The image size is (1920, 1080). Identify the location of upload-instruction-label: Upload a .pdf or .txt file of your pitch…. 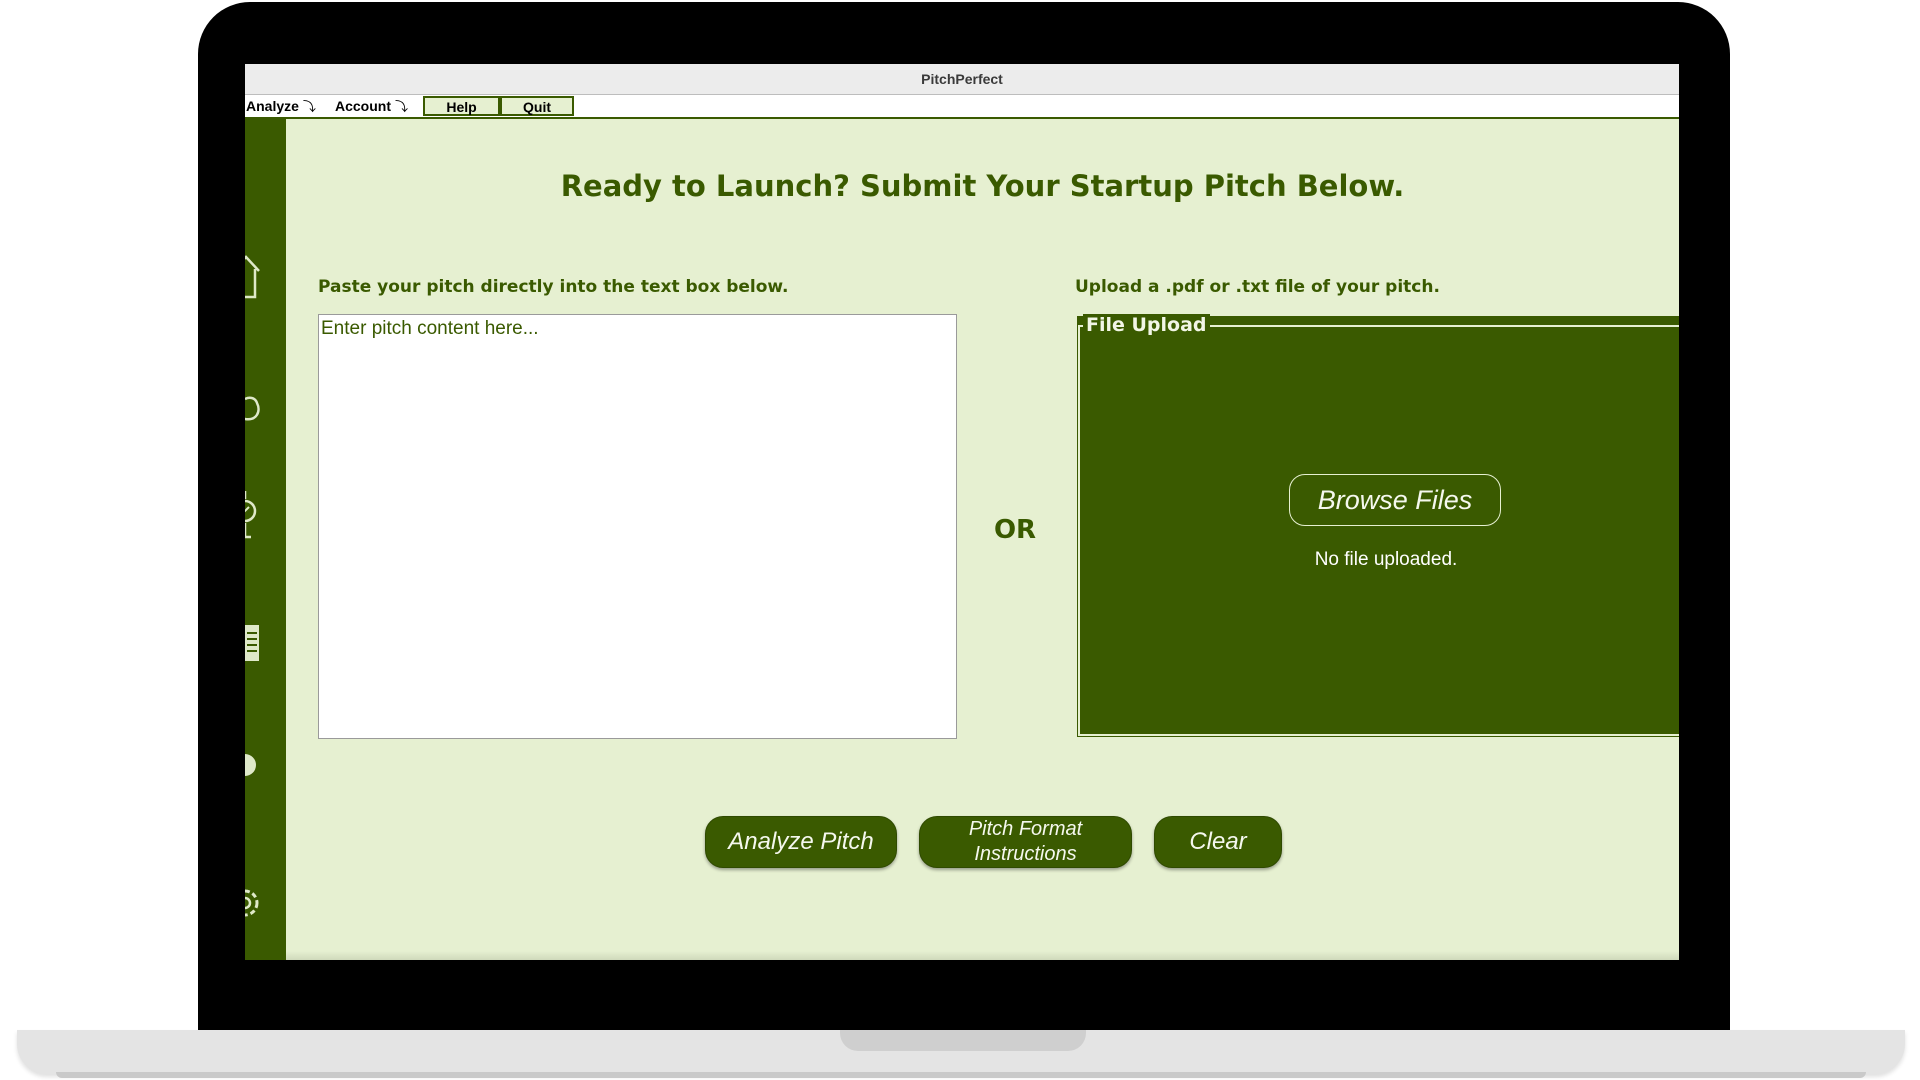
(1257, 287).